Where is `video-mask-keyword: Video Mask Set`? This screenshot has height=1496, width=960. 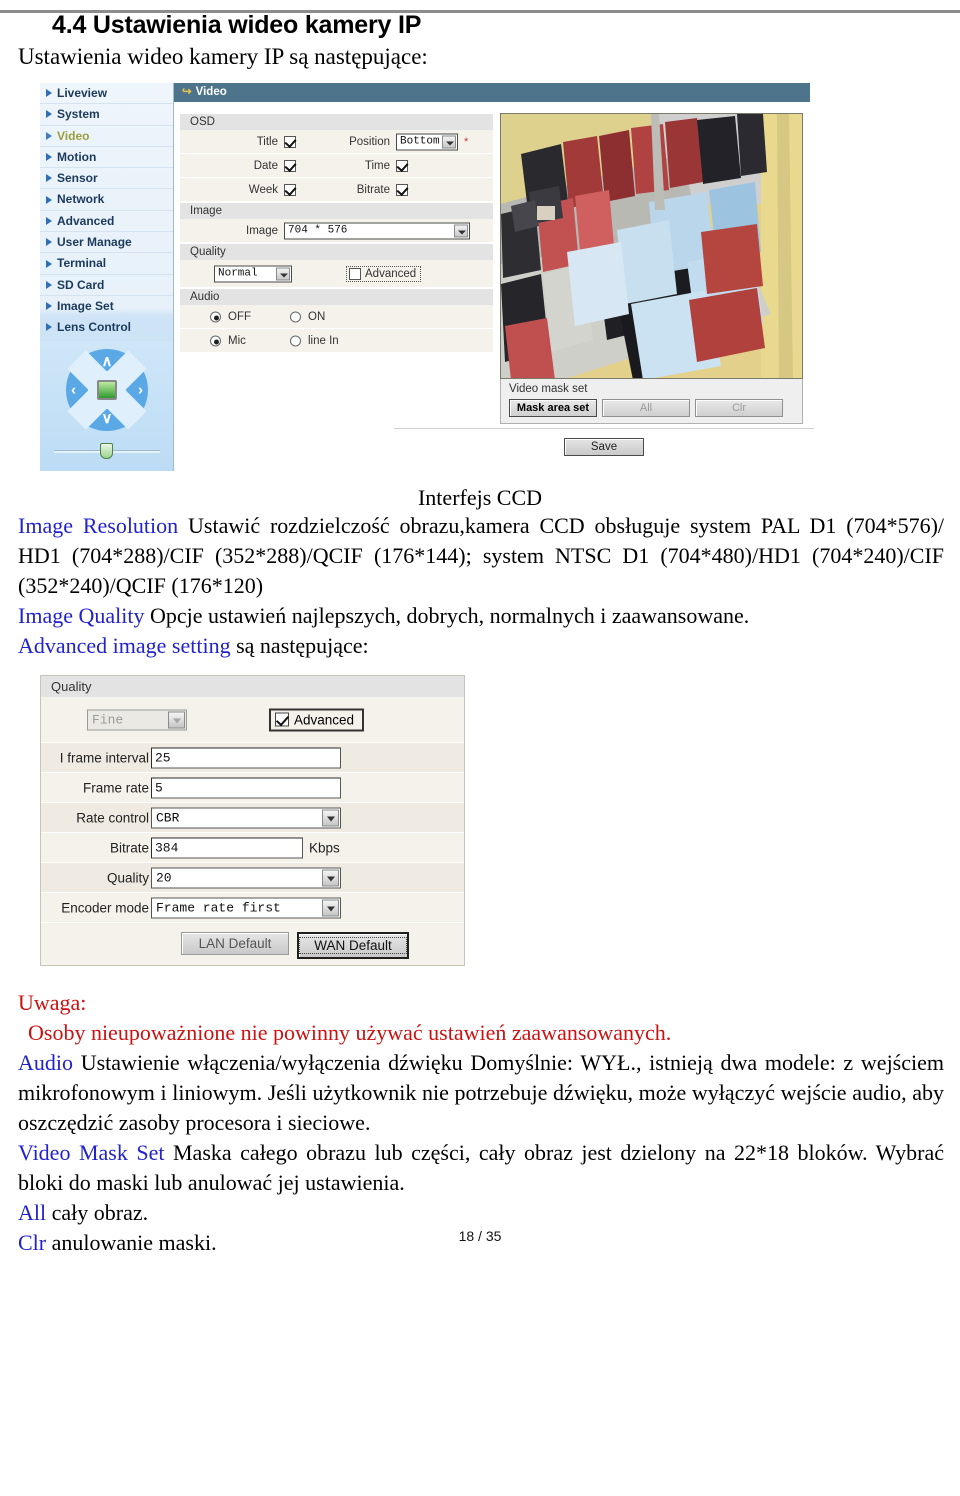 video-mask-keyword: Video Mask Set is located at coordinates (91, 1152).